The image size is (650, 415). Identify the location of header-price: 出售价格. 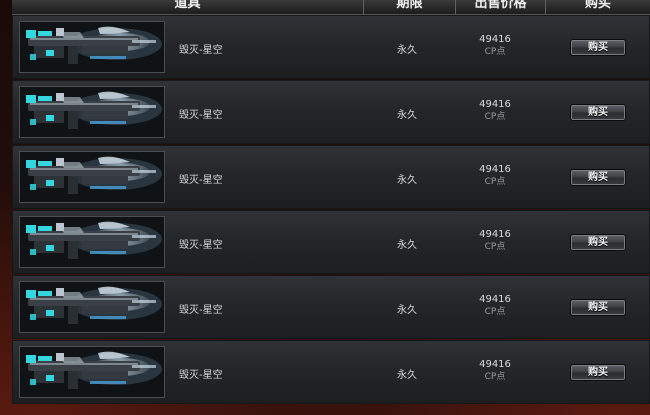
(501, 7).